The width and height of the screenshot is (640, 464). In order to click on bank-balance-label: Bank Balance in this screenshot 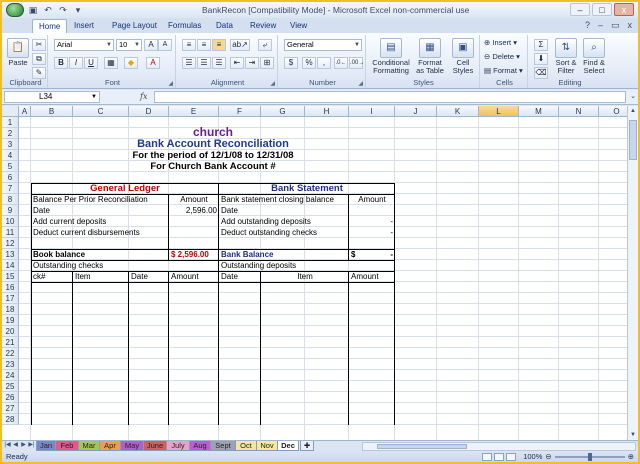, I will do `click(262, 254)`.